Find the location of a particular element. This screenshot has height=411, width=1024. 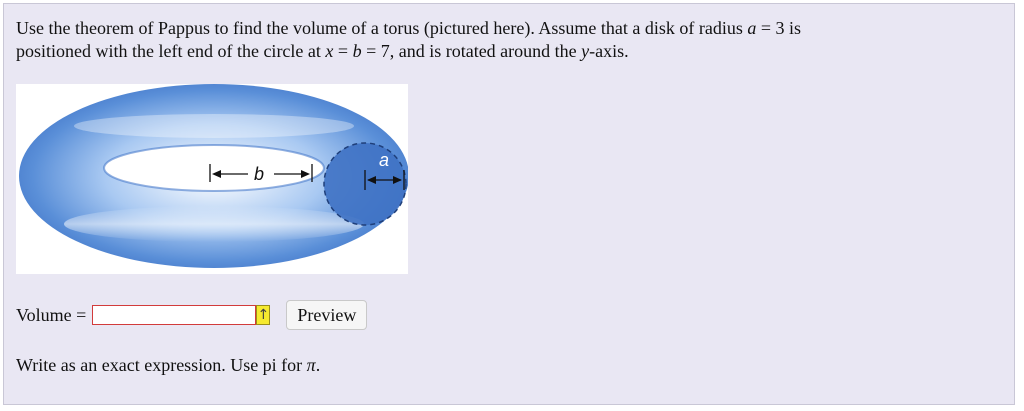

label-a: a is located at coordinates (384, 160).